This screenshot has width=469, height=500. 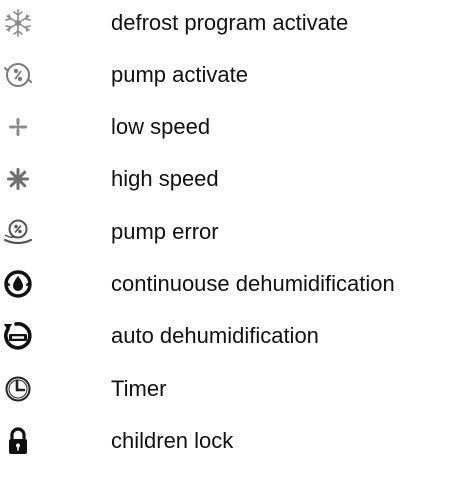 What do you see at coordinates (234, 127) in the screenshot?
I see `legend-row-low-speed: low speed` at bounding box center [234, 127].